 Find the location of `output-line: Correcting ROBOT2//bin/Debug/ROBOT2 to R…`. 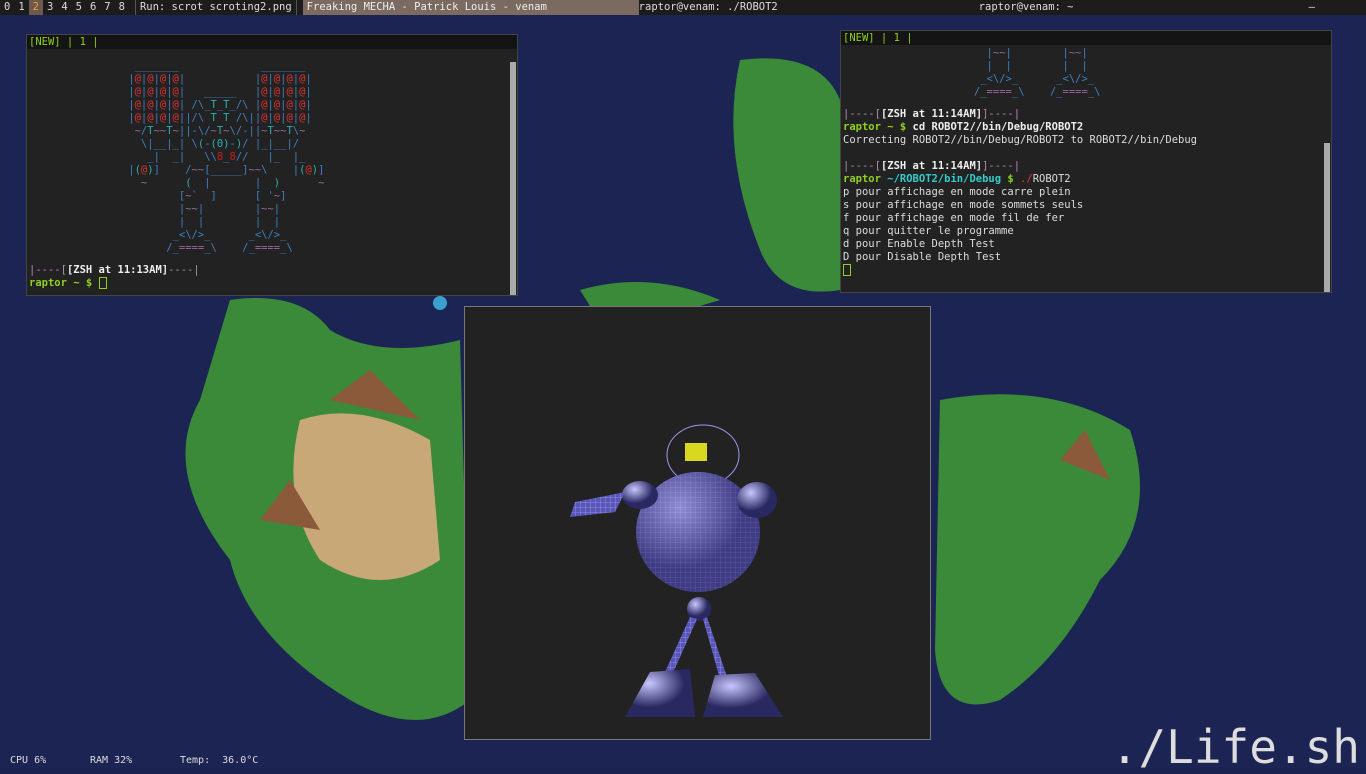

output-line: Correcting ROBOT2//bin/Debug/ROBOT2 to R… is located at coordinates (1020, 140).